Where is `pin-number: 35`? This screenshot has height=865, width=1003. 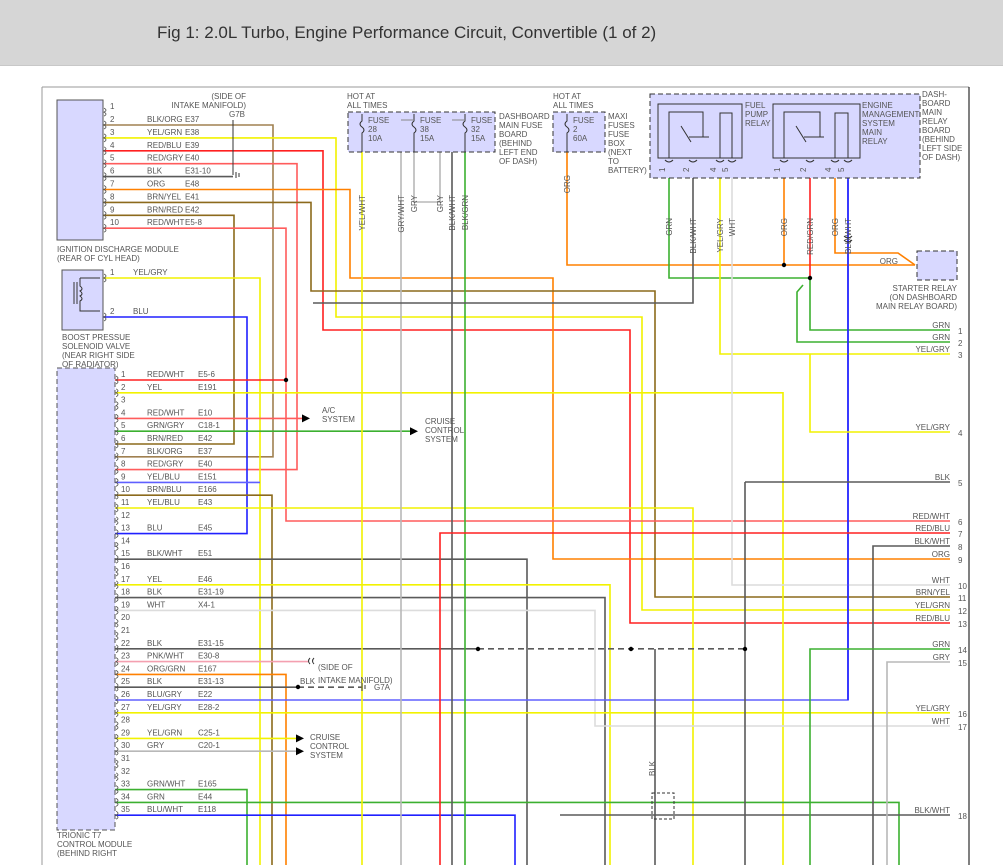
pin-number: 35 is located at coordinates (125, 809).